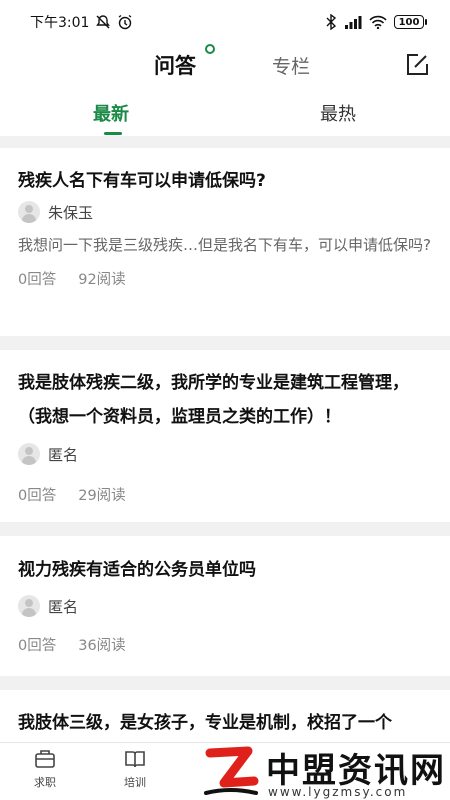 The width and height of the screenshot is (450, 800). I want to click on post-title: 我肢体三级，是女孩子，专业是机制，校招了一个, so click(225, 723).